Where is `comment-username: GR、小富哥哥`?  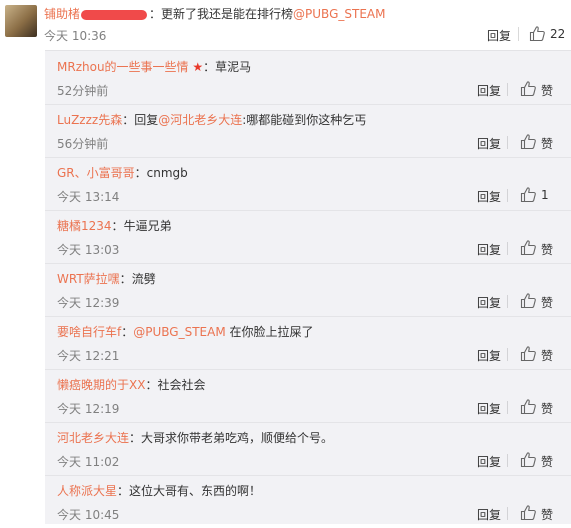
comment-username: GR、小富哥哥 is located at coordinates (96, 173).